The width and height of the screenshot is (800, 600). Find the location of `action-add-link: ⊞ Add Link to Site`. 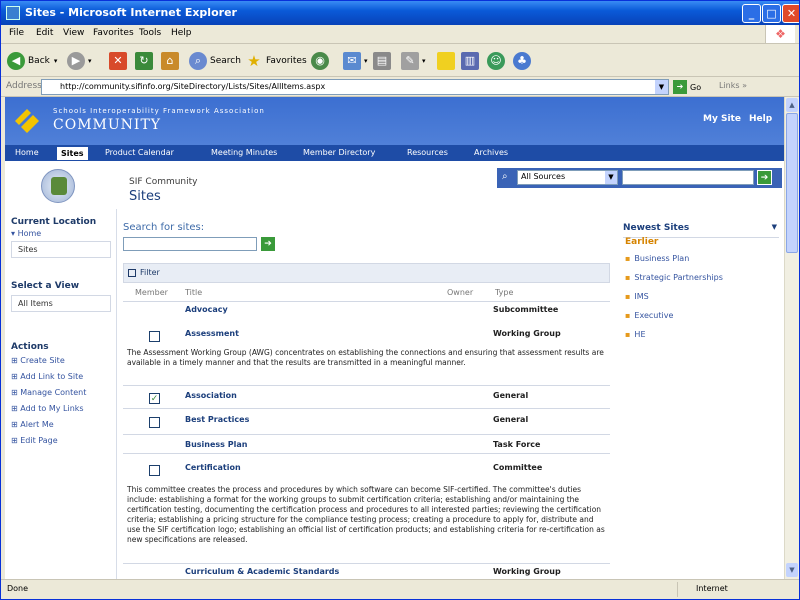

action-add-link: ⊞ Add Link to Site is located at coordinates (47, 376).